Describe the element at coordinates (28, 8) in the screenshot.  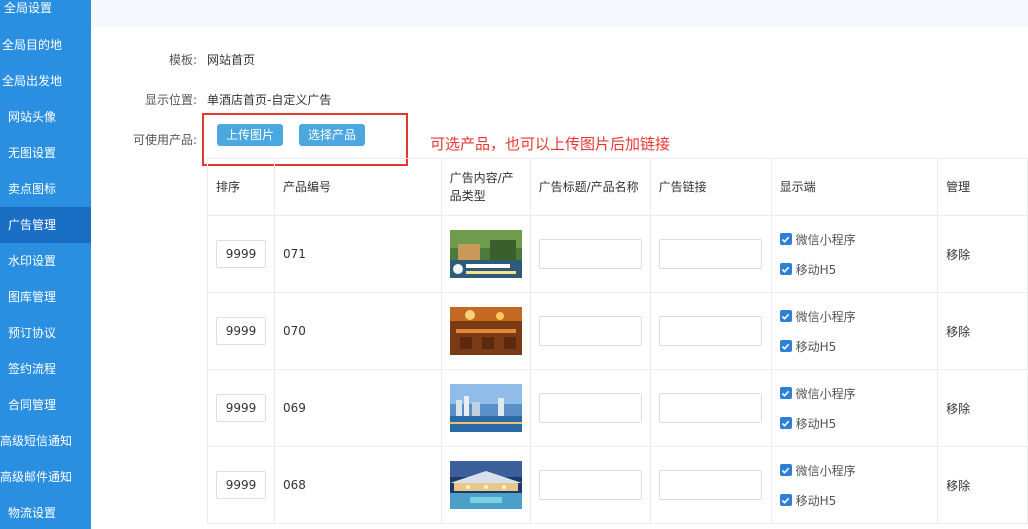
I see `sidebar-item-label: 全局设置` at that location.